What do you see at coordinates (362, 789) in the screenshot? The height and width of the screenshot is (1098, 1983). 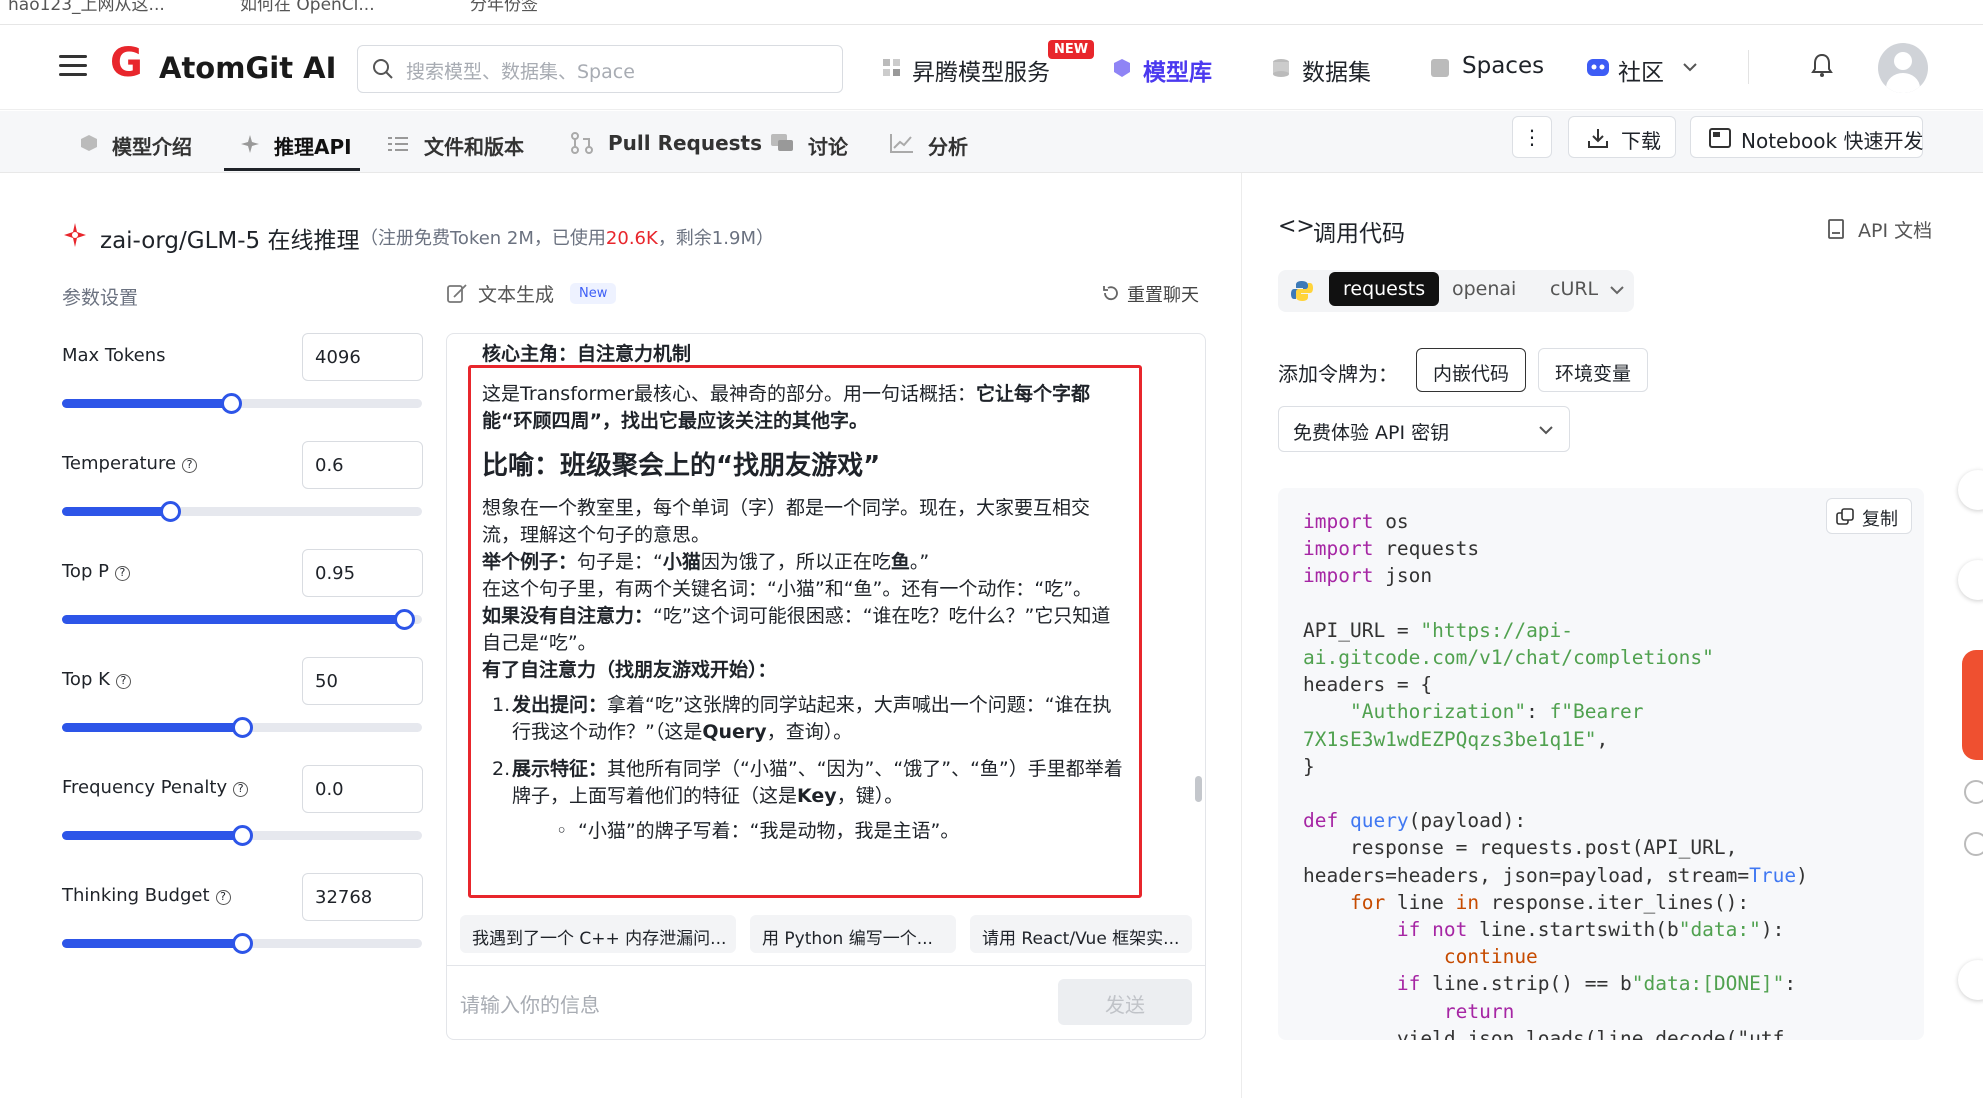 I see `param-value-input: 0.0` at bounding box center [362, 789].